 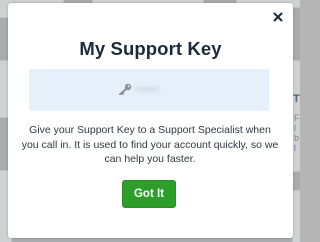 I want to click on support-key-box: ••••••, so click(x=149, y=90).